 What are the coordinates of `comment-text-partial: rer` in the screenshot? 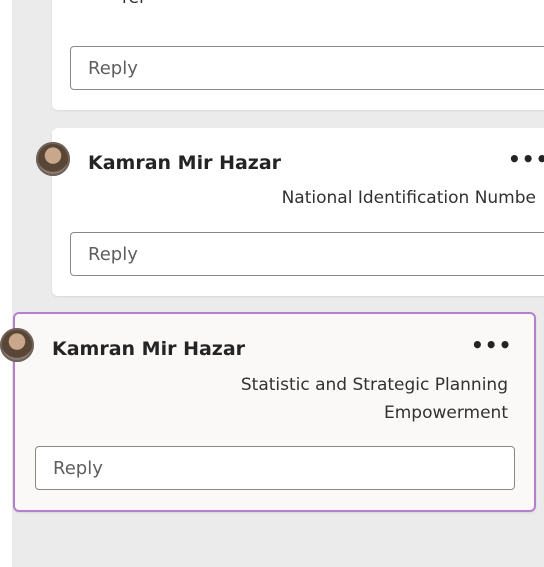 It's located at (134, 4).